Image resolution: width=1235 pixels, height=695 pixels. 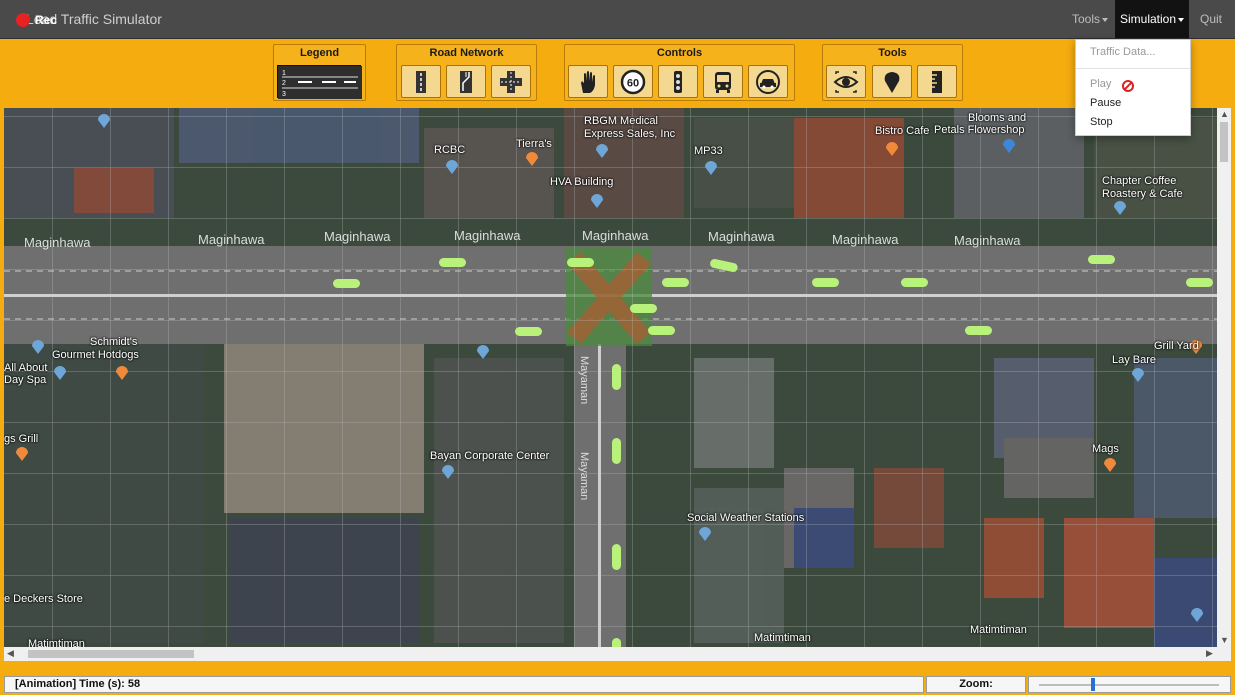 What do you see at coordinates (1224, 142) in the screenshot?
I see `vertical-scroll-thumb` at bounding box center [1224, 142].